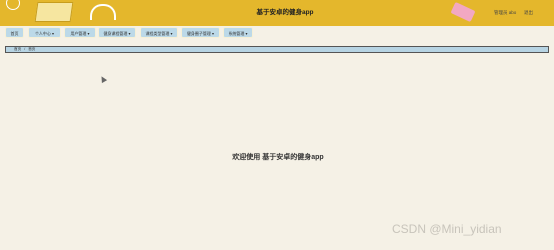 This screenshot has width=554, height=250. Describe the element at coordinates (32, 49) in the screenshot. I see `breadcrumb-current: 首页` at that location.